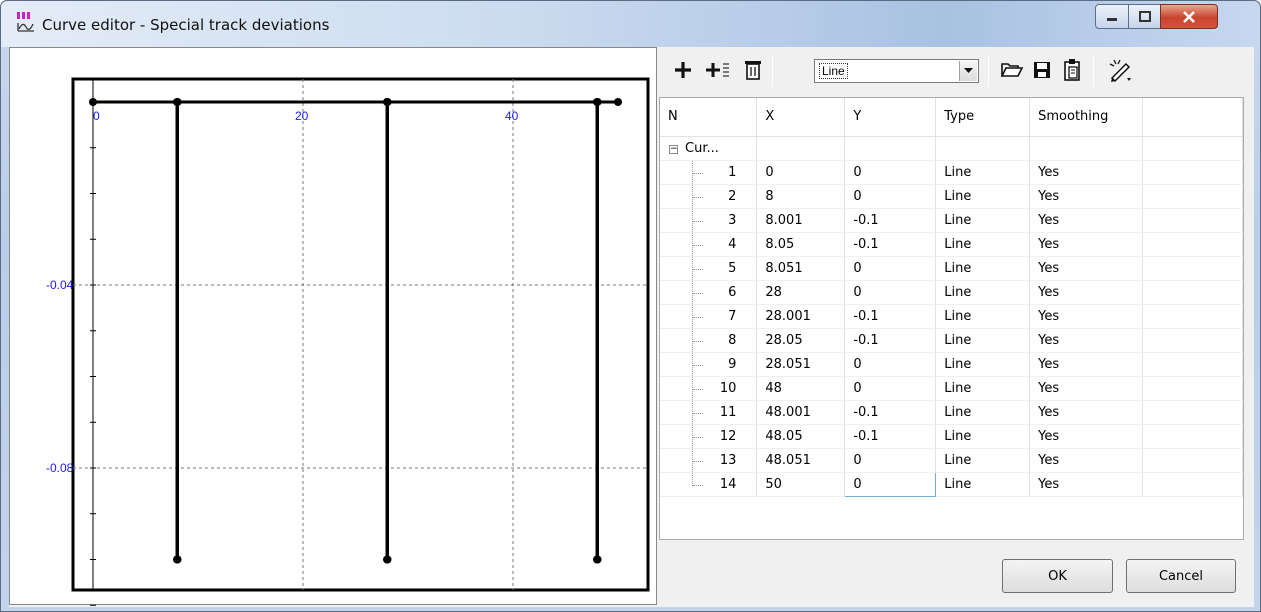  I want to click on segment-type-select: Line, so click(896, 71).